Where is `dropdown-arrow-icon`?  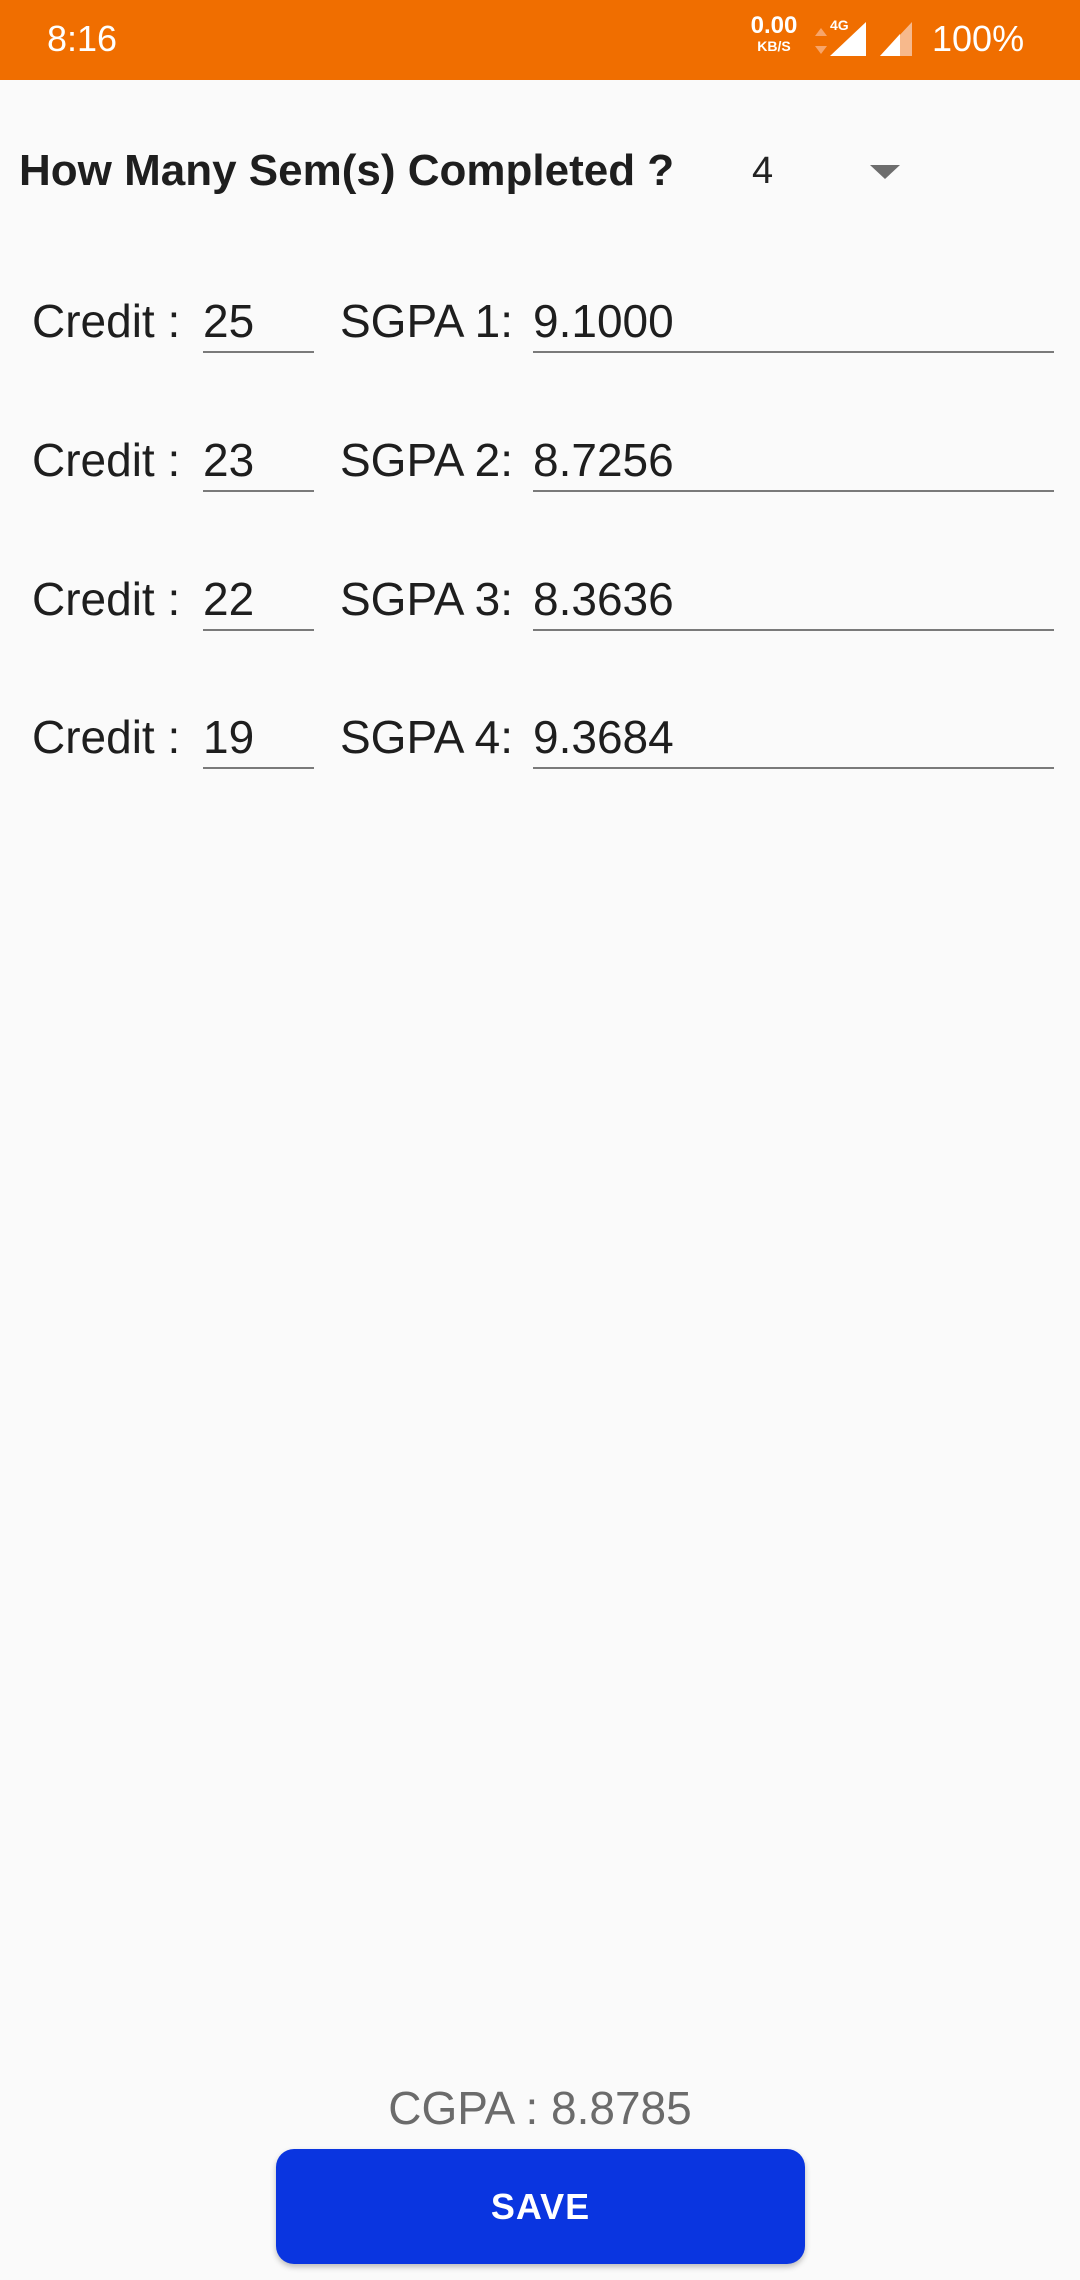
dropdown-arrow-icon is located at coordinates (885, 172).